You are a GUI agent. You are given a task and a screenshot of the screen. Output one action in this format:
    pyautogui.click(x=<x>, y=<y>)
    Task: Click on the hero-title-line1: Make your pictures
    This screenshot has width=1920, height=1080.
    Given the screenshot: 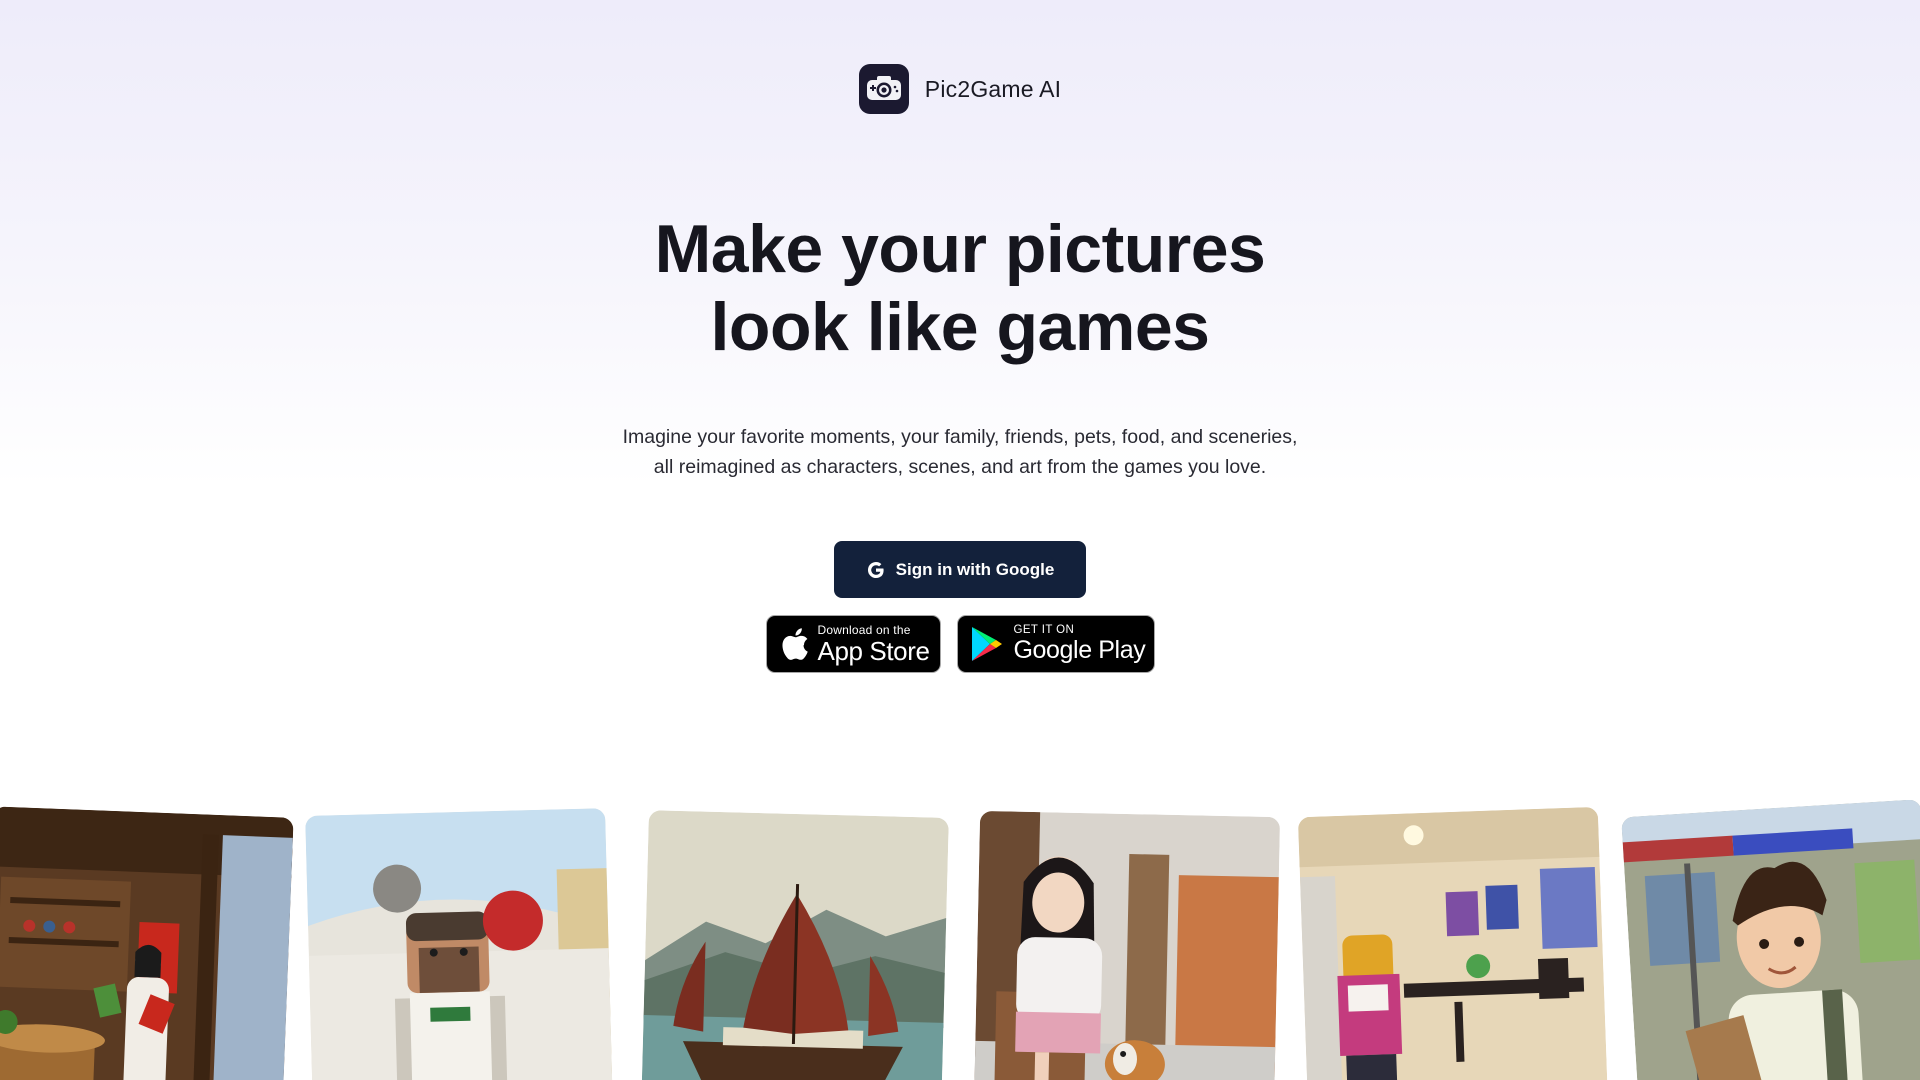 What is the action you would take?
    pyautogui.click(x=960, y=249)
    